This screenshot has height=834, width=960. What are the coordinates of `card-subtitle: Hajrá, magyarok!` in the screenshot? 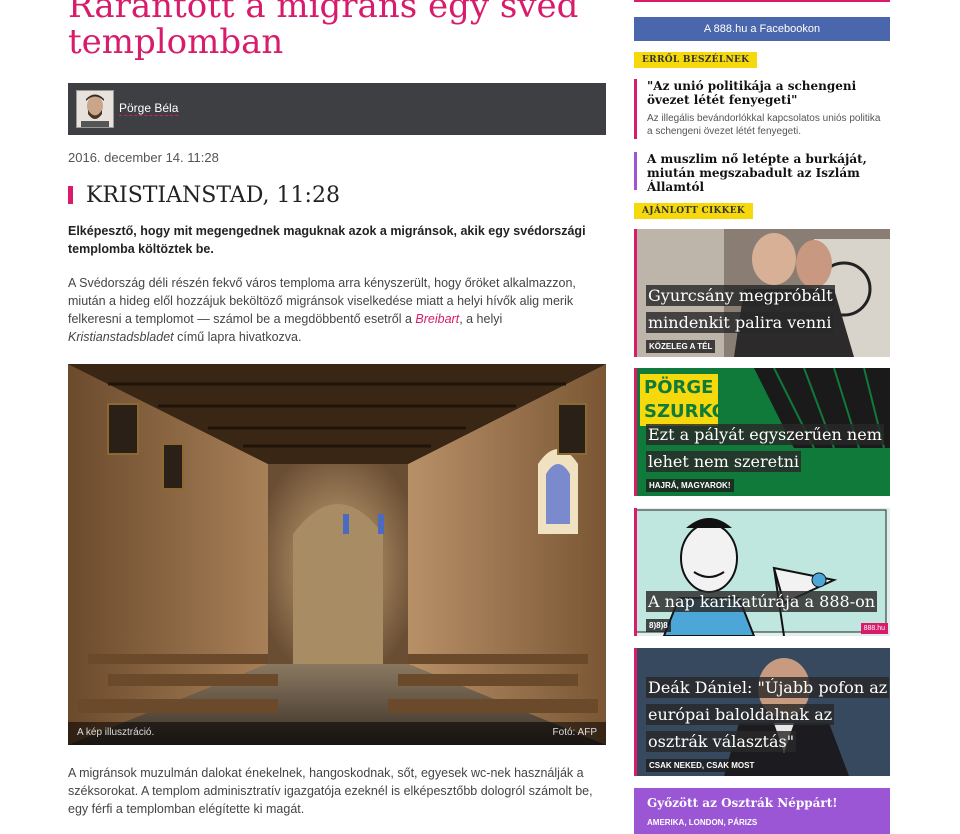 It's located at (690, 485).